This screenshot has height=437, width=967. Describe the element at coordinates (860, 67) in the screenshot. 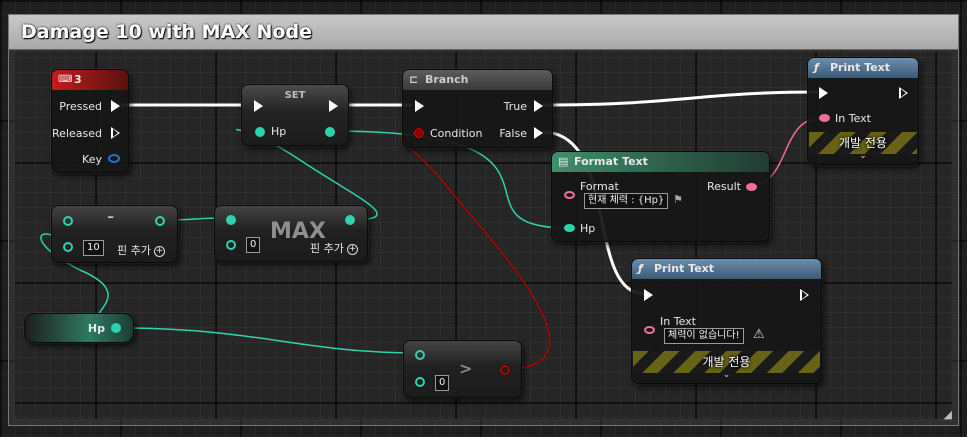

I see `print-text-top-title: Print Text` at that location.